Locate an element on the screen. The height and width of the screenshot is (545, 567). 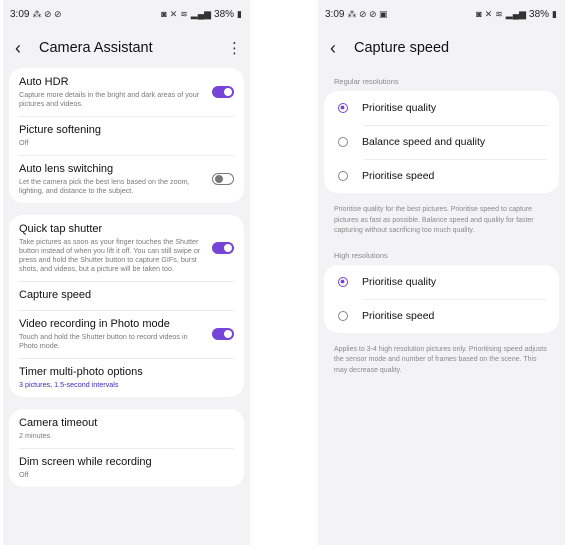
setting-title: Quick tap shutter is located at coordinates (61, 229).